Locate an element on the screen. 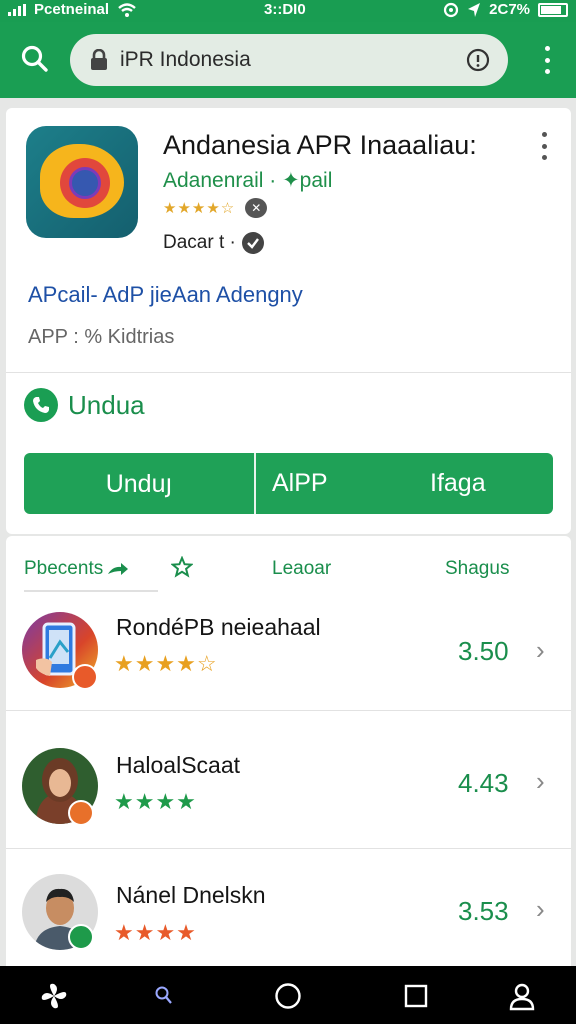 The width and height of the screenshot is (576, 1024). pinwheel-icon is located at coordinates (54, 996).